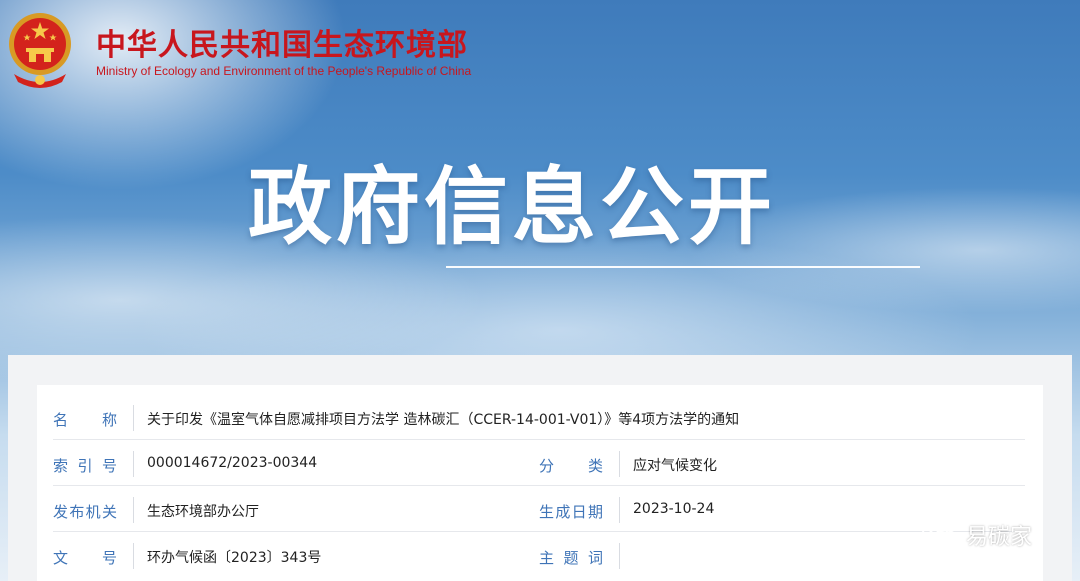  I want to click on issuer-value: 生态环境部办公厅, so click(203, 512).